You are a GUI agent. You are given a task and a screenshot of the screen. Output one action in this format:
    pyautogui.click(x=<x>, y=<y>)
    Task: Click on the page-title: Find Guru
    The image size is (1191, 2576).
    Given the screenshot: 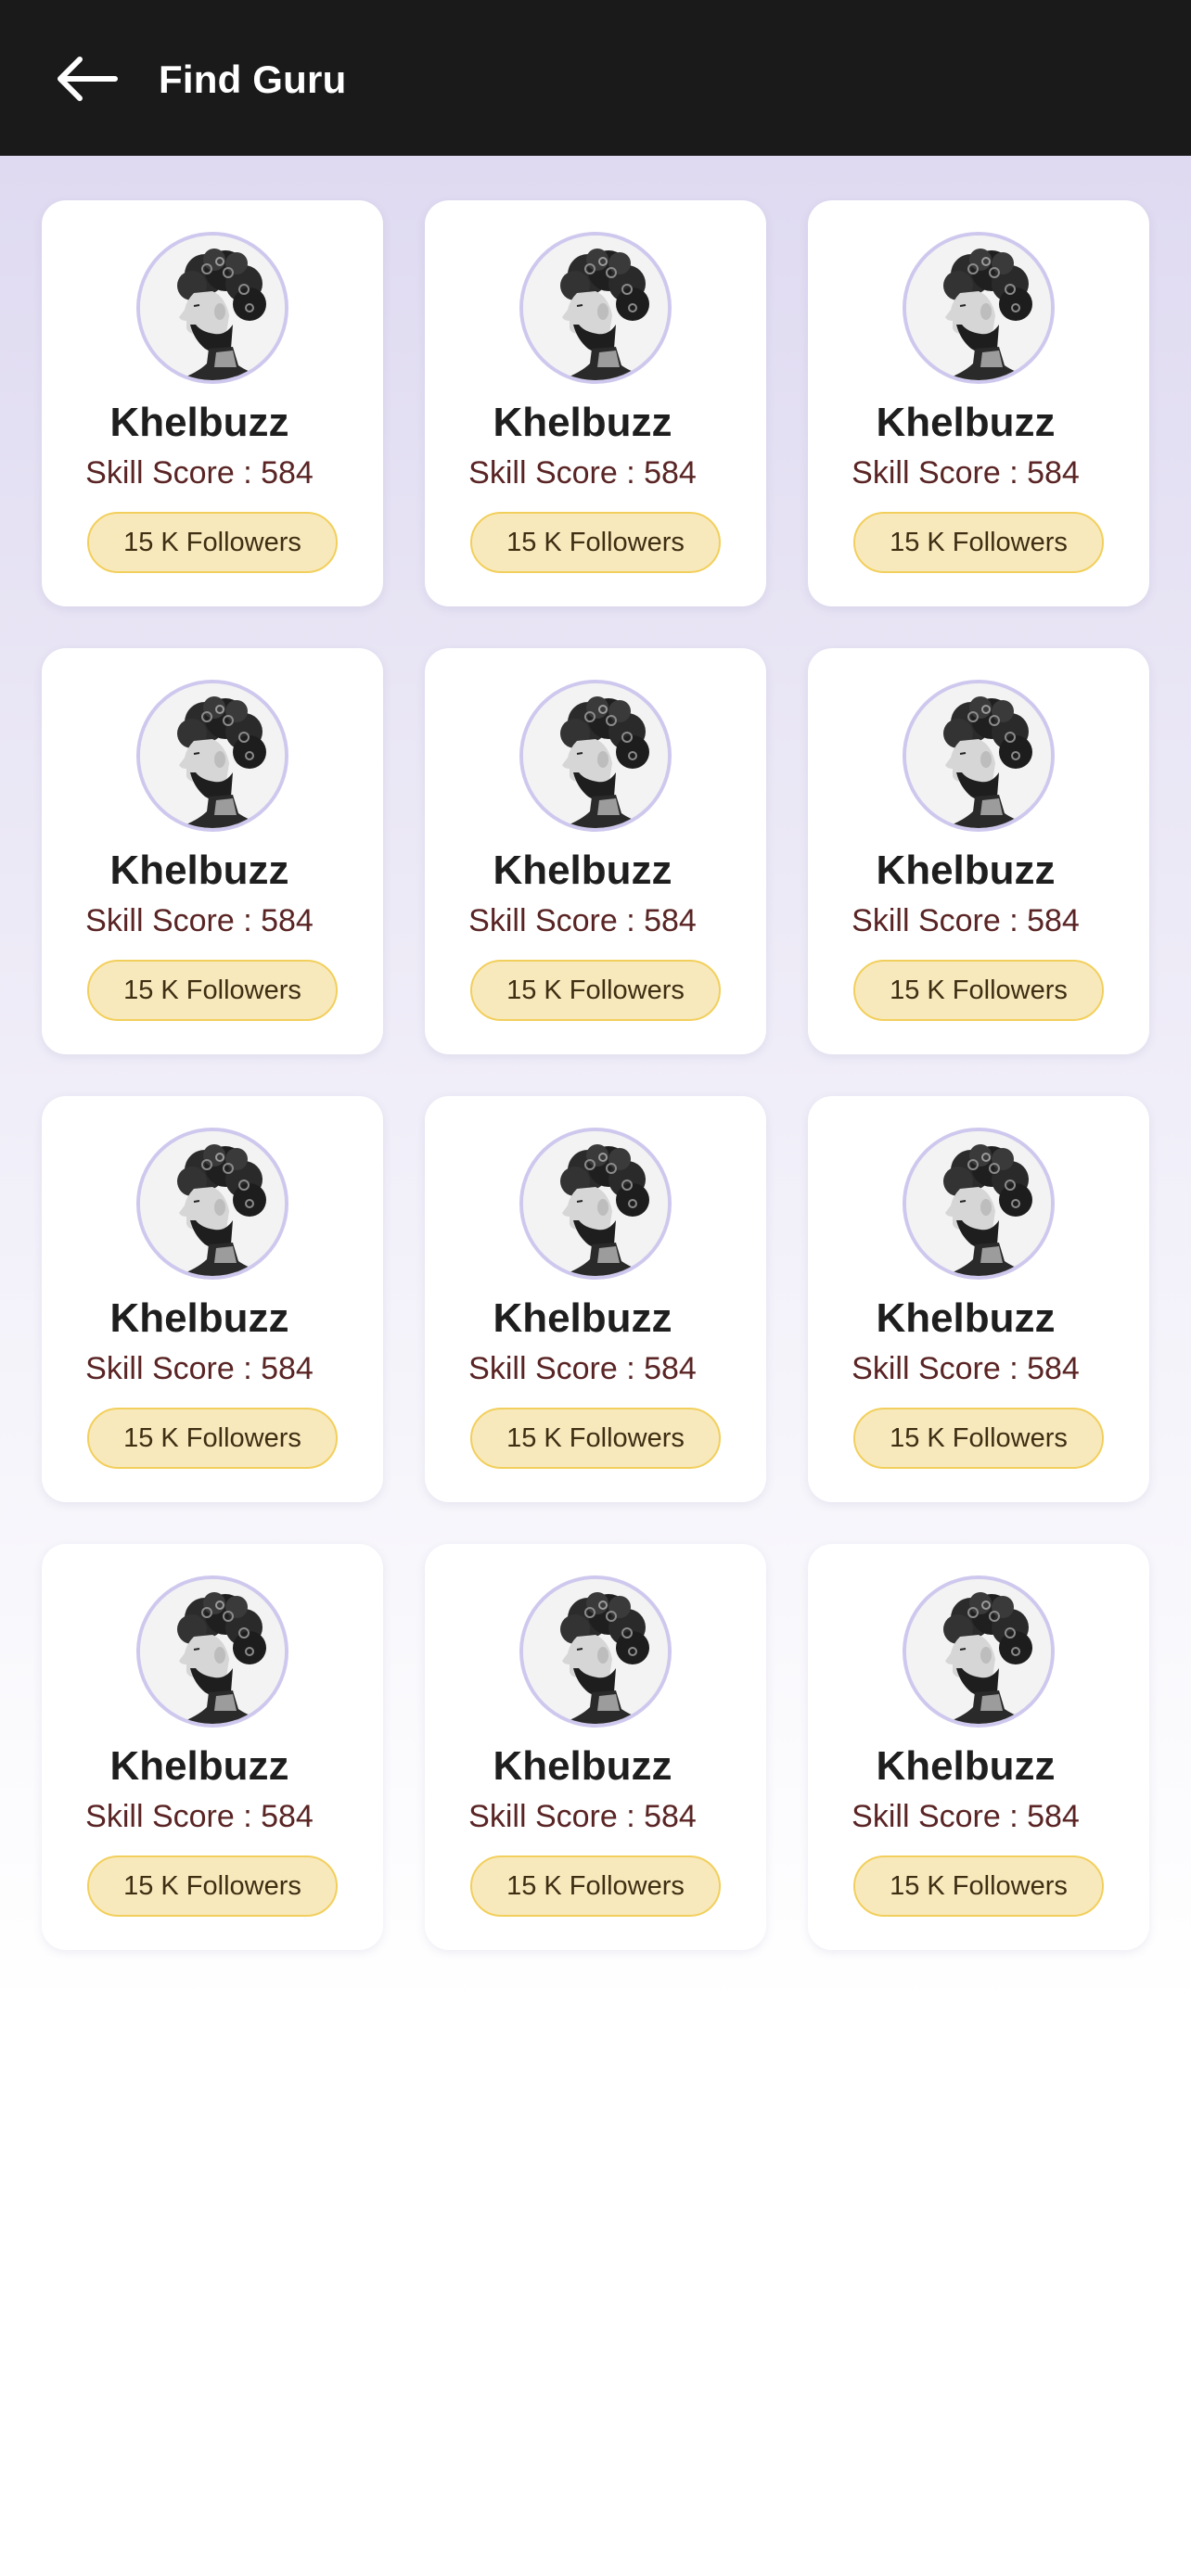 What is the action you would take?
    pyautogui.click(x=253, y=79)
    